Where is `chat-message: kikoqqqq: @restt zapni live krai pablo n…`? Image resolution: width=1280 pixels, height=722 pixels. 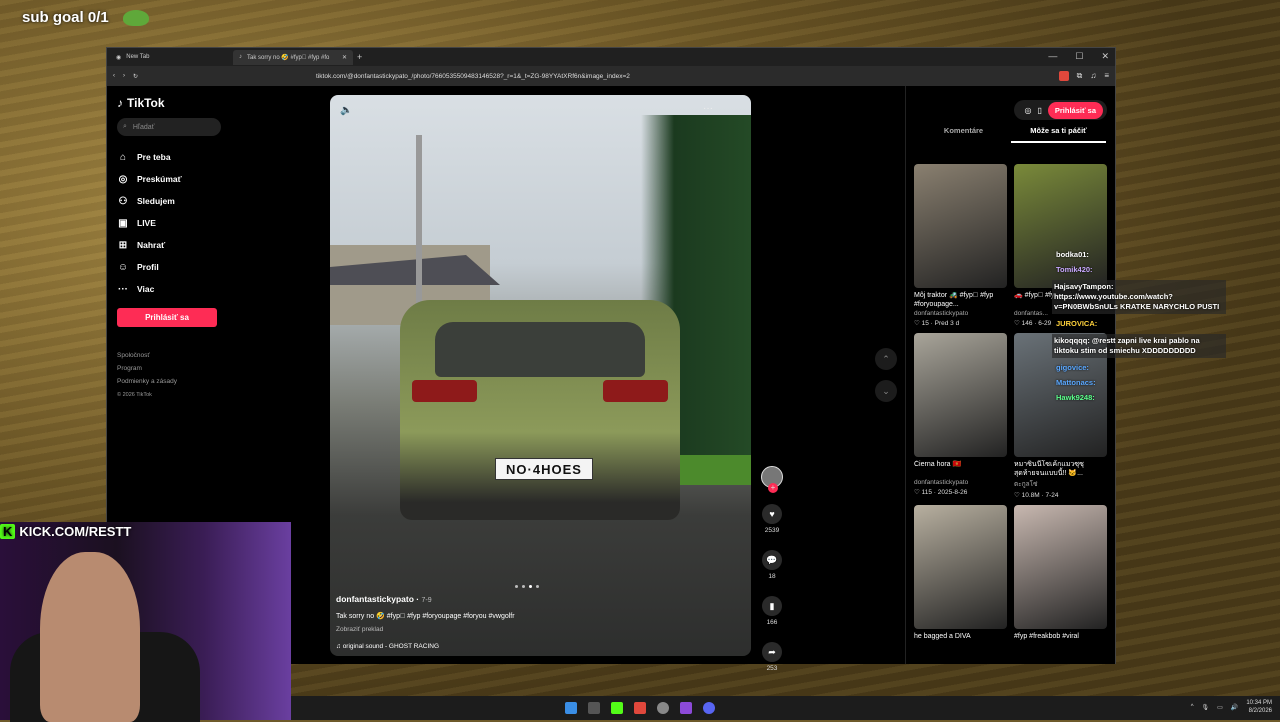
chat-message: kikoqqqq: @restt zapni live krai pablo n… is located at coordinates (1139, 346).